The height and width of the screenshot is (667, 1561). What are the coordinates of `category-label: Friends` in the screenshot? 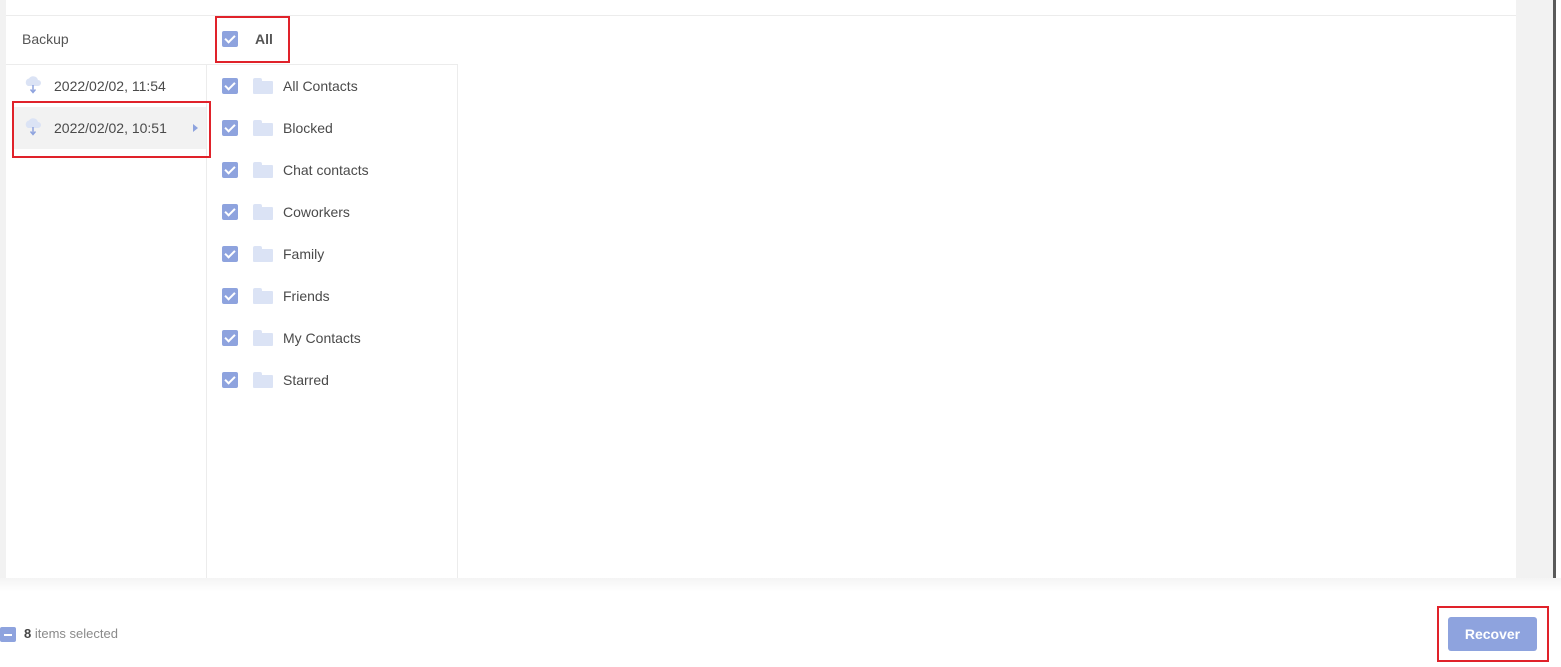 It's located at (306, 296).